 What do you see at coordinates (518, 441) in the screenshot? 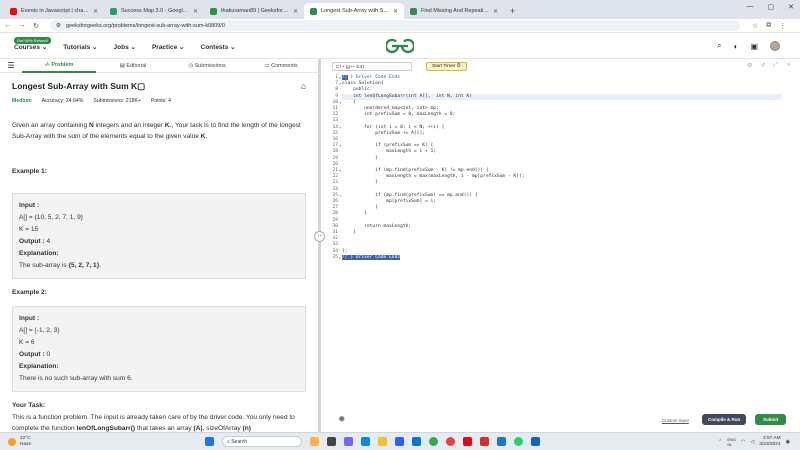
I see `whatsapp-icon` at bounding box center [518, 441].